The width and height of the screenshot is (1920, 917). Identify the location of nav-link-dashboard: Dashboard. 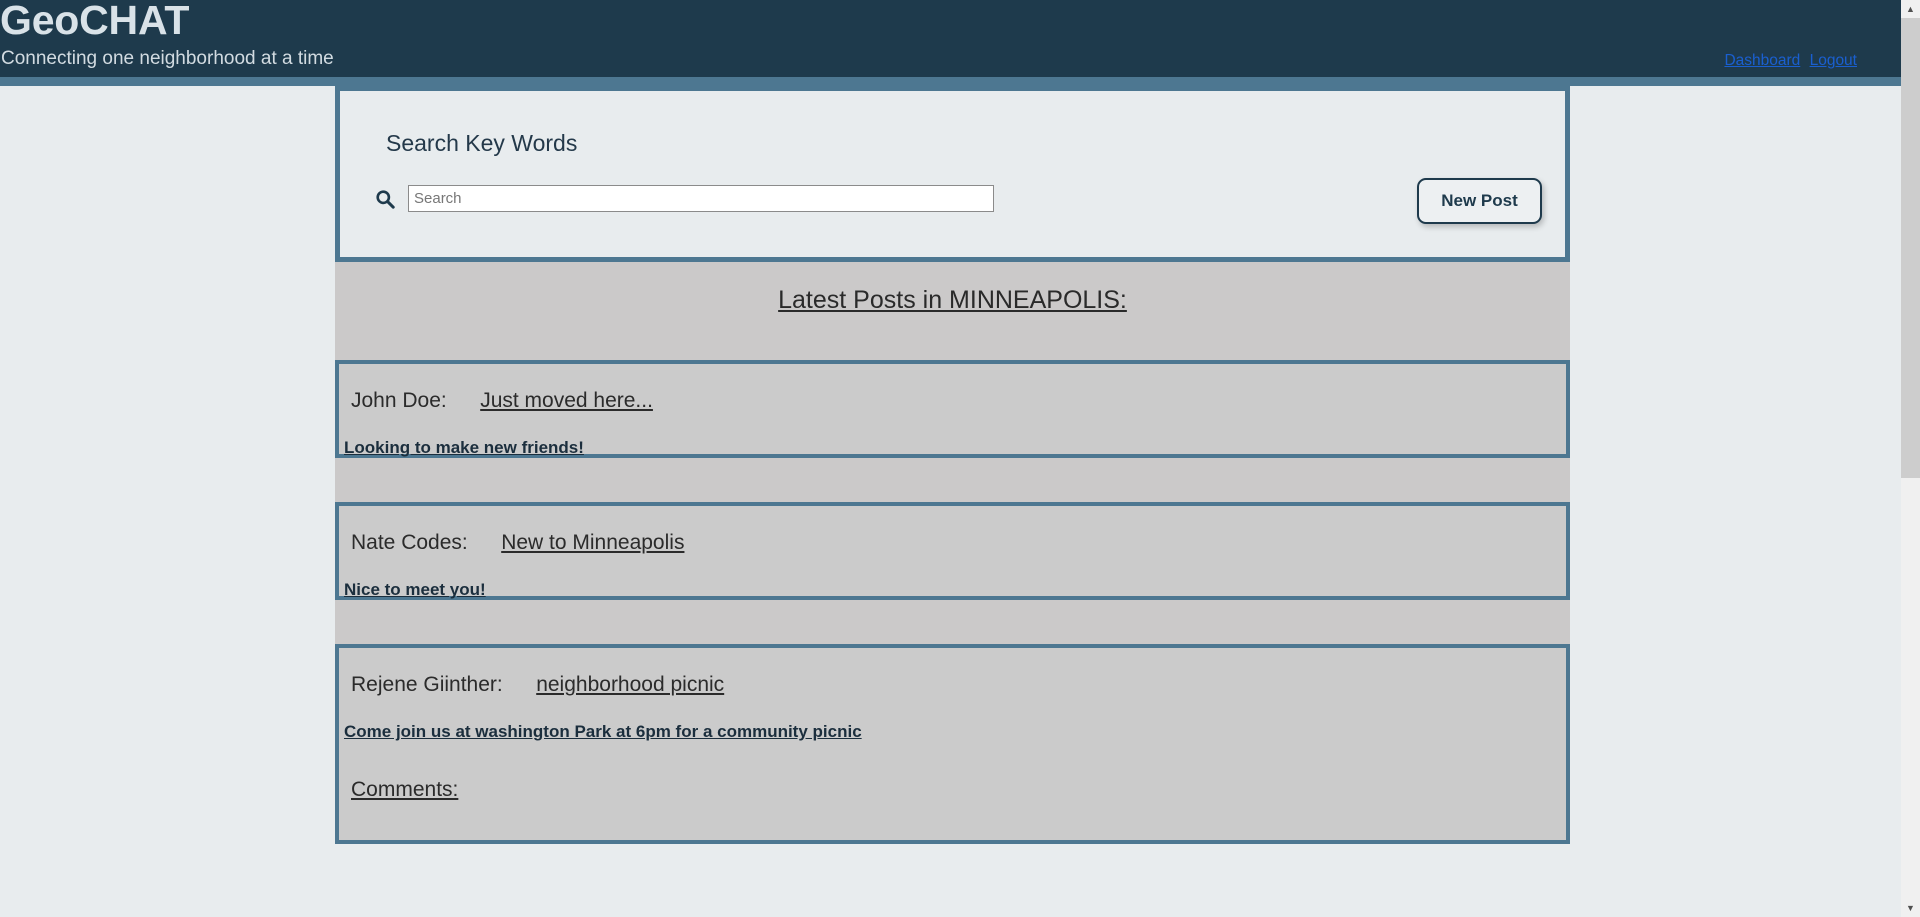
(1762, 60).